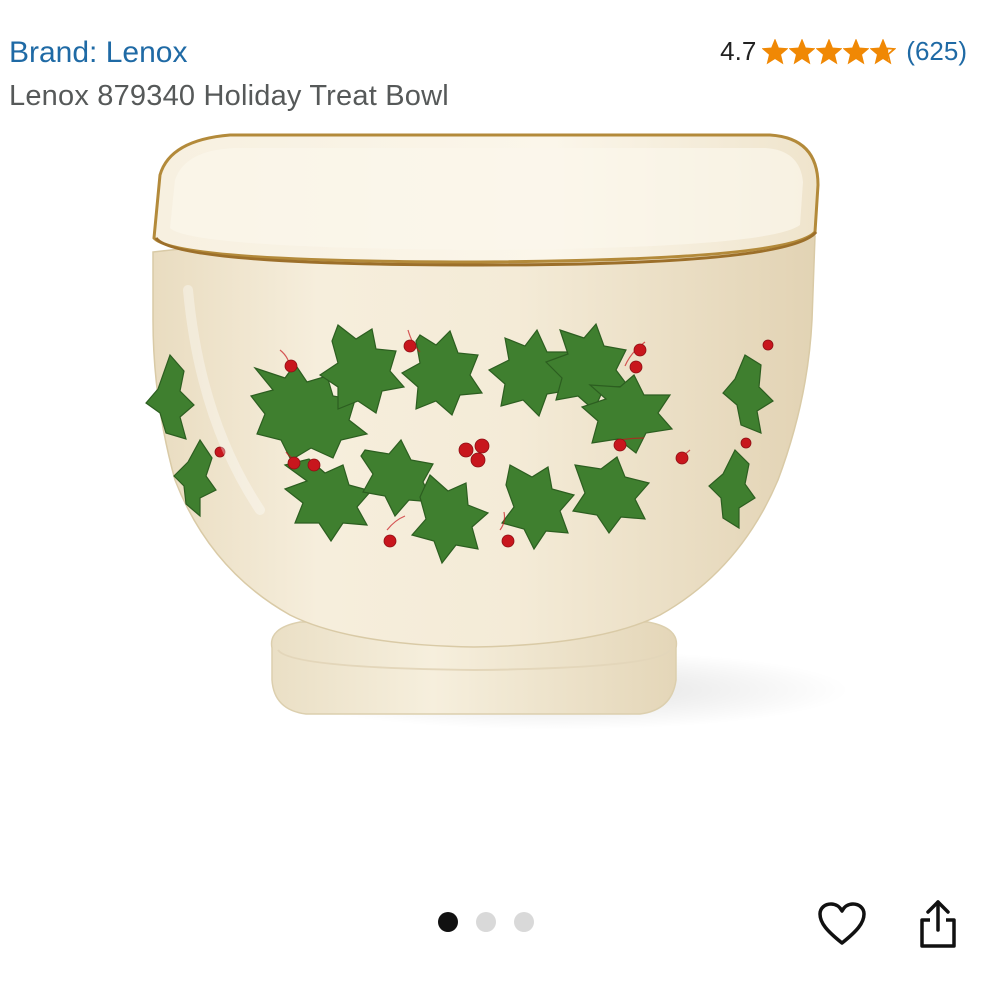 This screenshot has width=1000, height=1000. Describe the element at coordinates (738, 51) in the screenshot. I see `rating-value: 4.7` at that location.